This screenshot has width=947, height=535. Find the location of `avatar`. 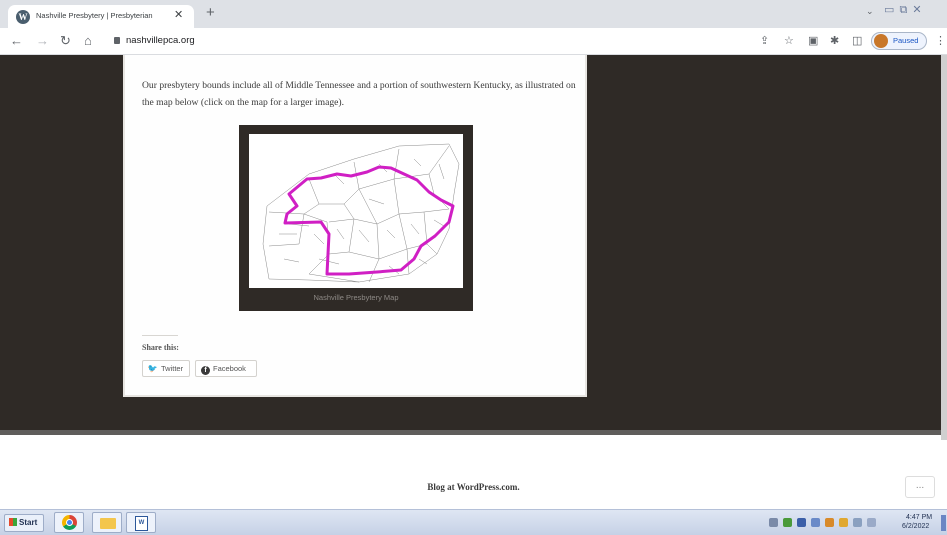

avatar is located at coordinates (881, 41).